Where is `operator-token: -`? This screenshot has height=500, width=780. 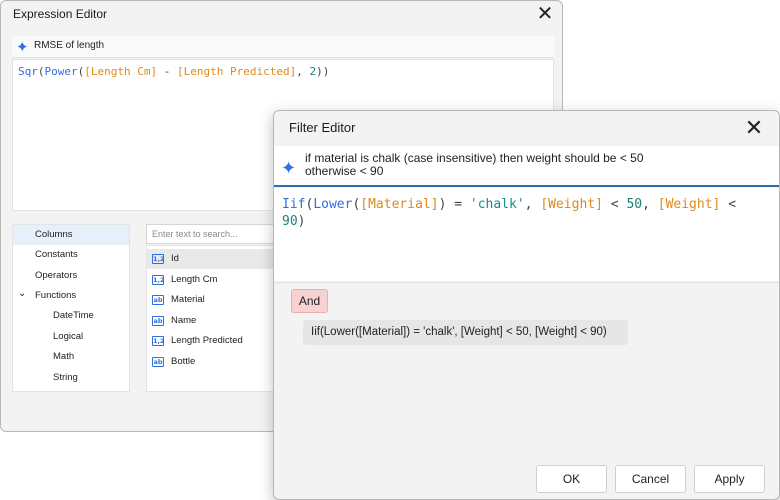 operator-token: - is located at coordinates (167, 71).